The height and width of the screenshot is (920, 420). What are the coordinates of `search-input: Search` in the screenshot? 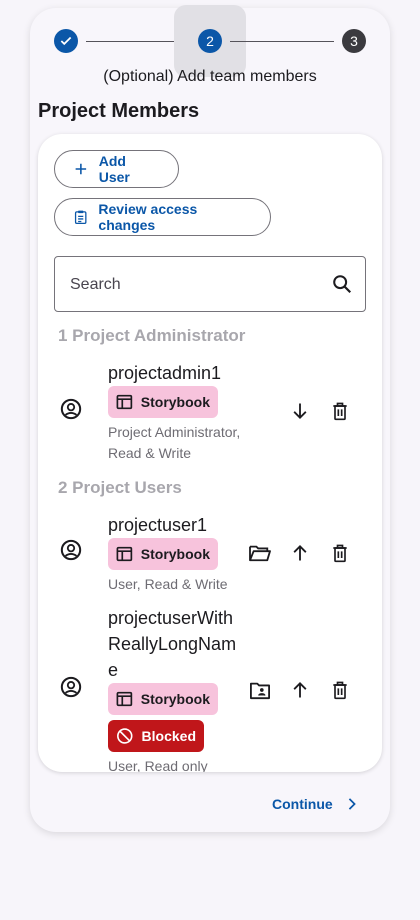 It's located at (210, 284).